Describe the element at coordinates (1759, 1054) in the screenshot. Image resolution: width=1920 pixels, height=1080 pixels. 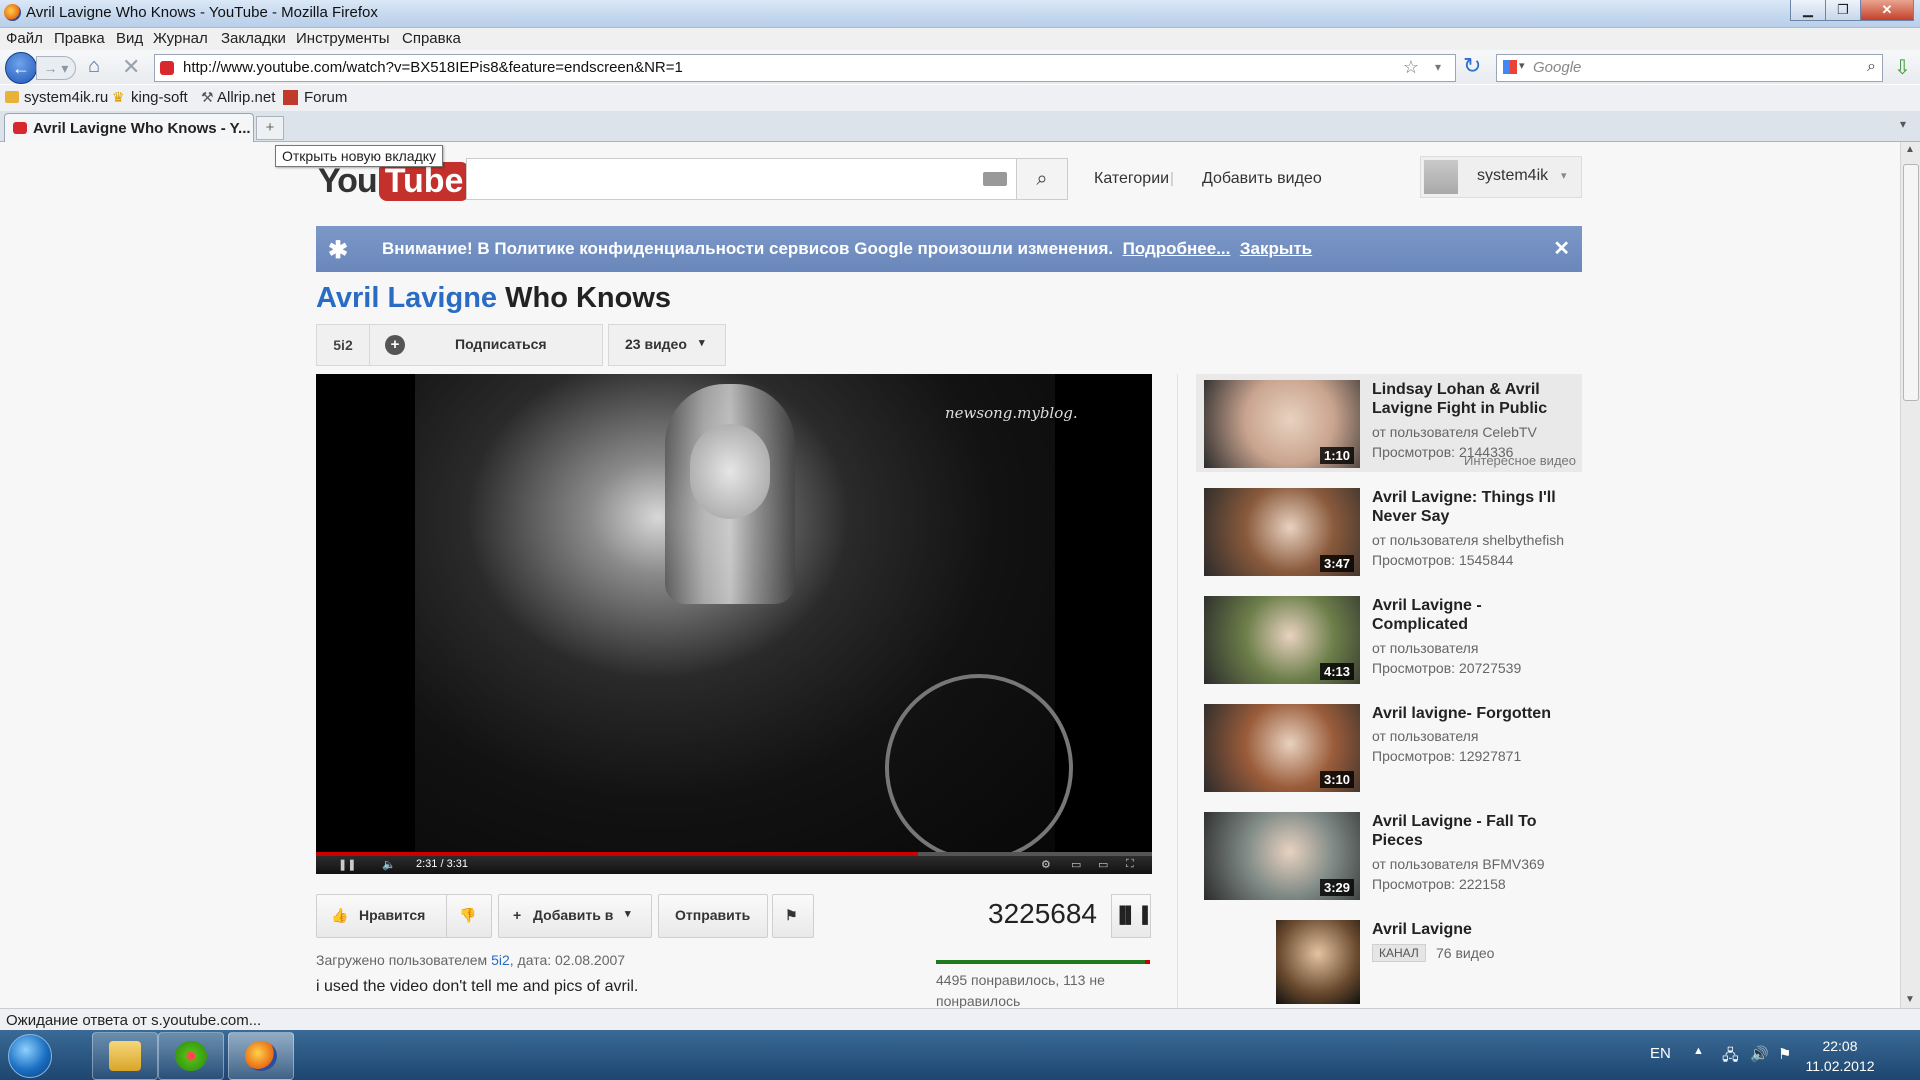
I see `volume-icon: 🔊` at that location.